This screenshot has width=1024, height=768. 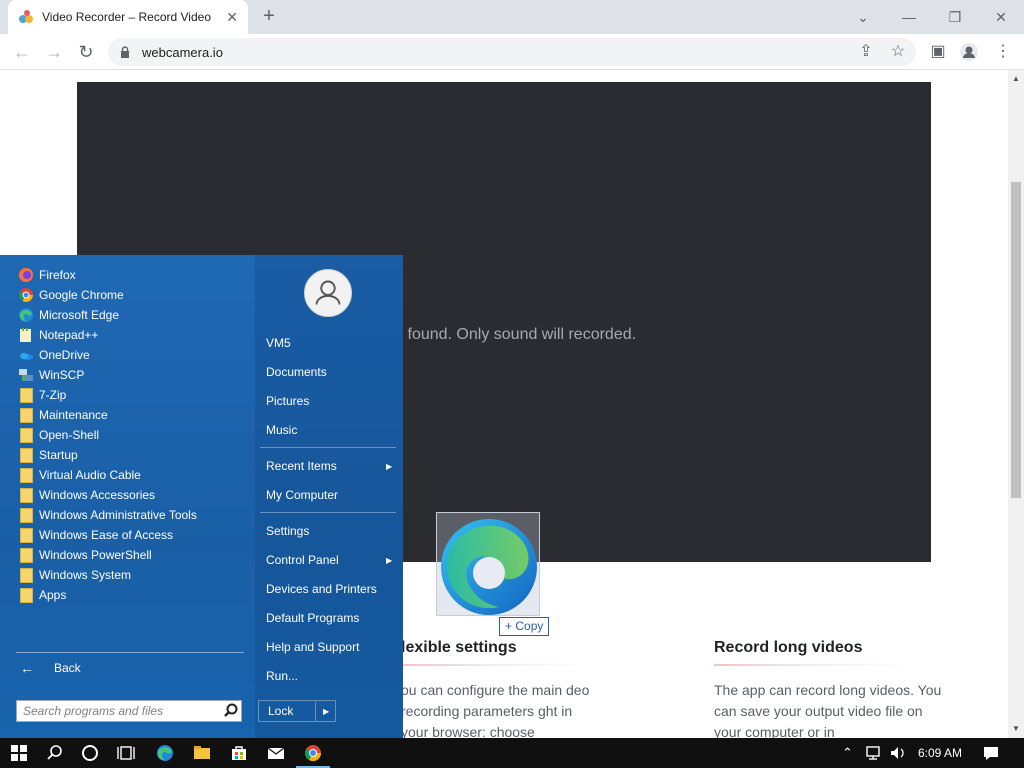 I want to click on start-item-startup: Startup, so click(x=48, y=455).